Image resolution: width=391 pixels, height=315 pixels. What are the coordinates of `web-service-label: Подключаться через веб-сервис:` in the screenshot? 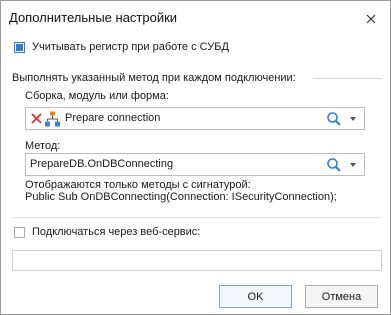 It's located at (116, 232).